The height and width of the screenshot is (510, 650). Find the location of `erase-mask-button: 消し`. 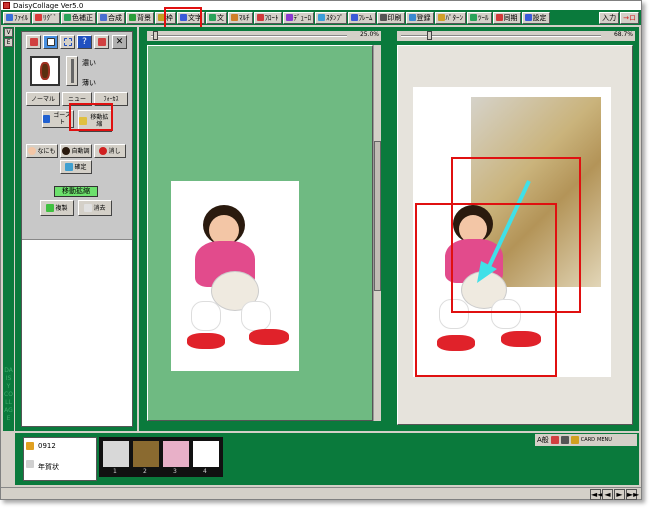

erase-mask-button: 消し is located at coordinates (110, 151).